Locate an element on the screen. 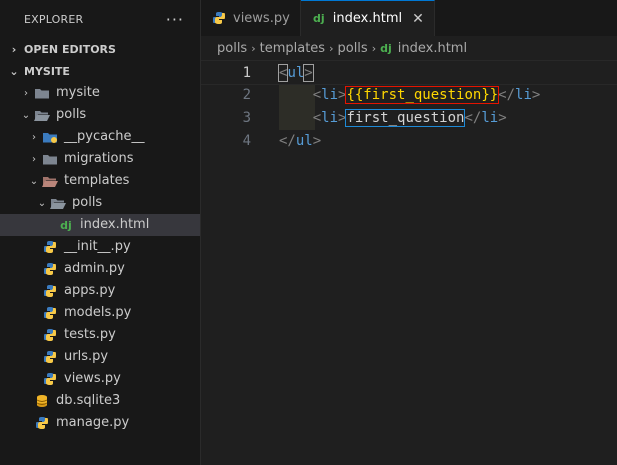  tree-label: __init__.py is located at coordinates (97, 246).